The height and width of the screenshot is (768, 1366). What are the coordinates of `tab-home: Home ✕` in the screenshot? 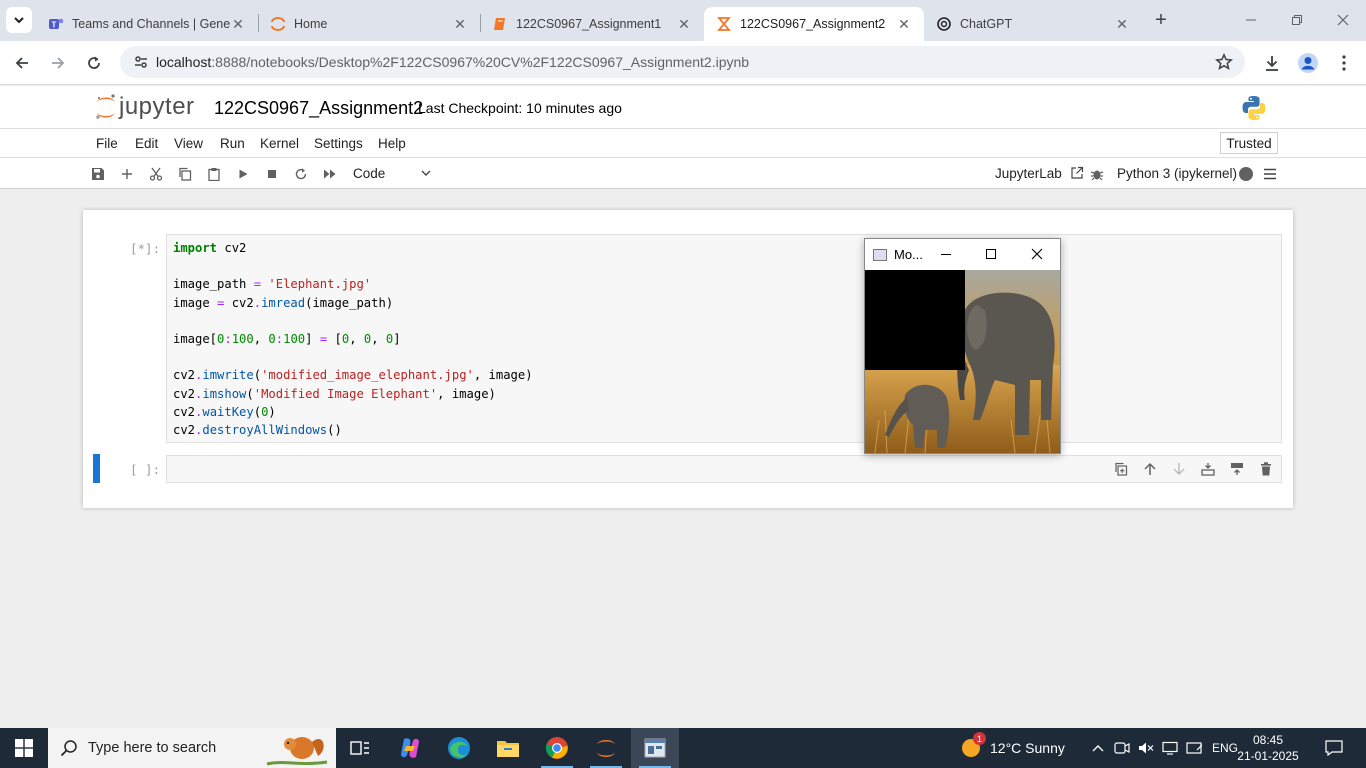 It's located at (369, 24).